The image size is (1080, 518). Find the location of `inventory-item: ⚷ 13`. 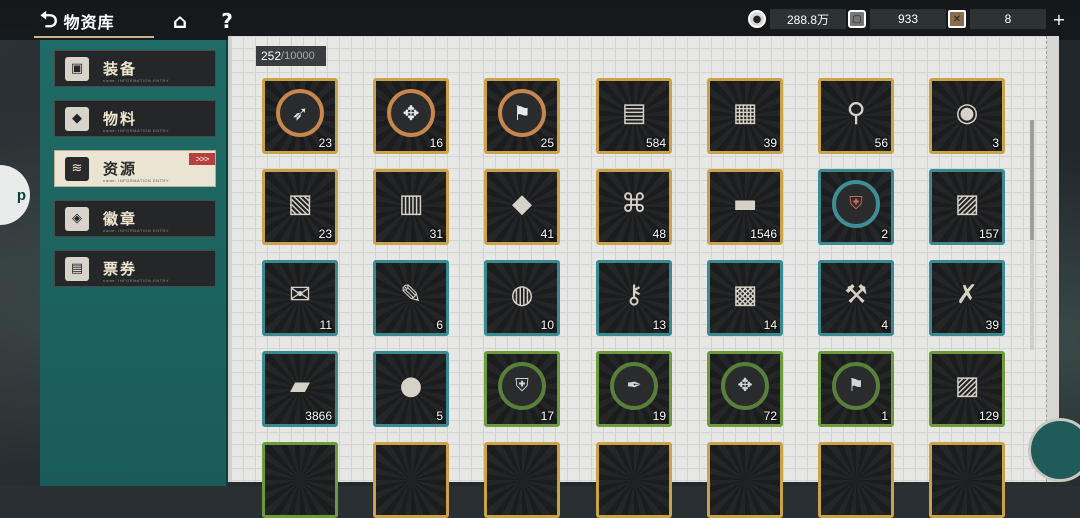

inventory-item: ⚷ 13 is located at coordinates (634, 298).